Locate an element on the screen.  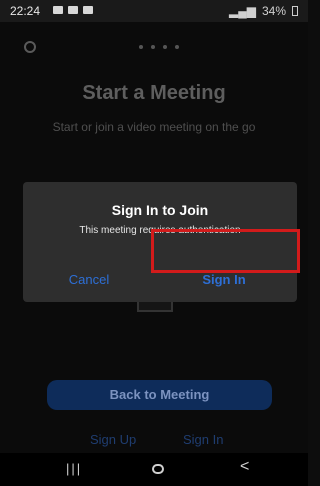
system-nav-bar: ||| < is located at coordinates (154, 469).